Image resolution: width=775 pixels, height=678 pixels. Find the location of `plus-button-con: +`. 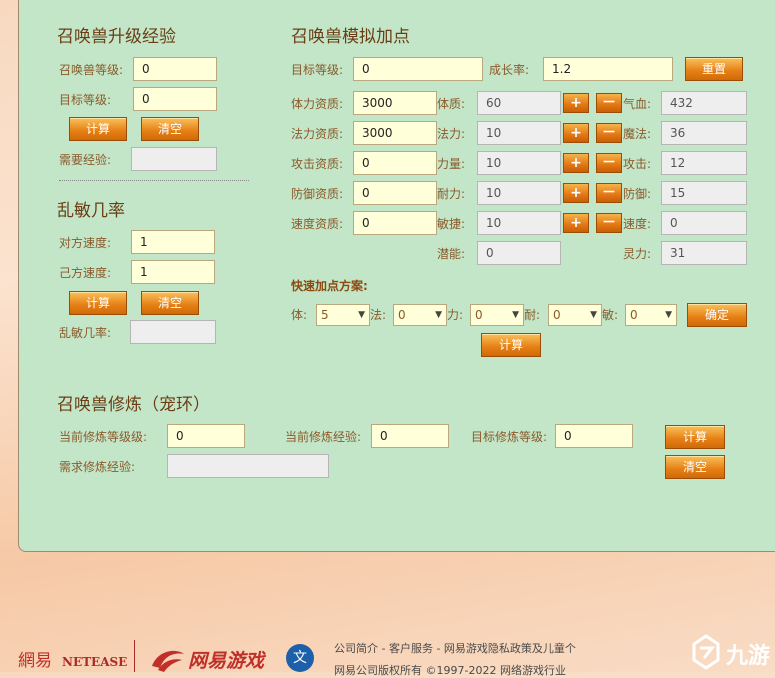

plus-button-con: + is located at coordinates (576, 103).